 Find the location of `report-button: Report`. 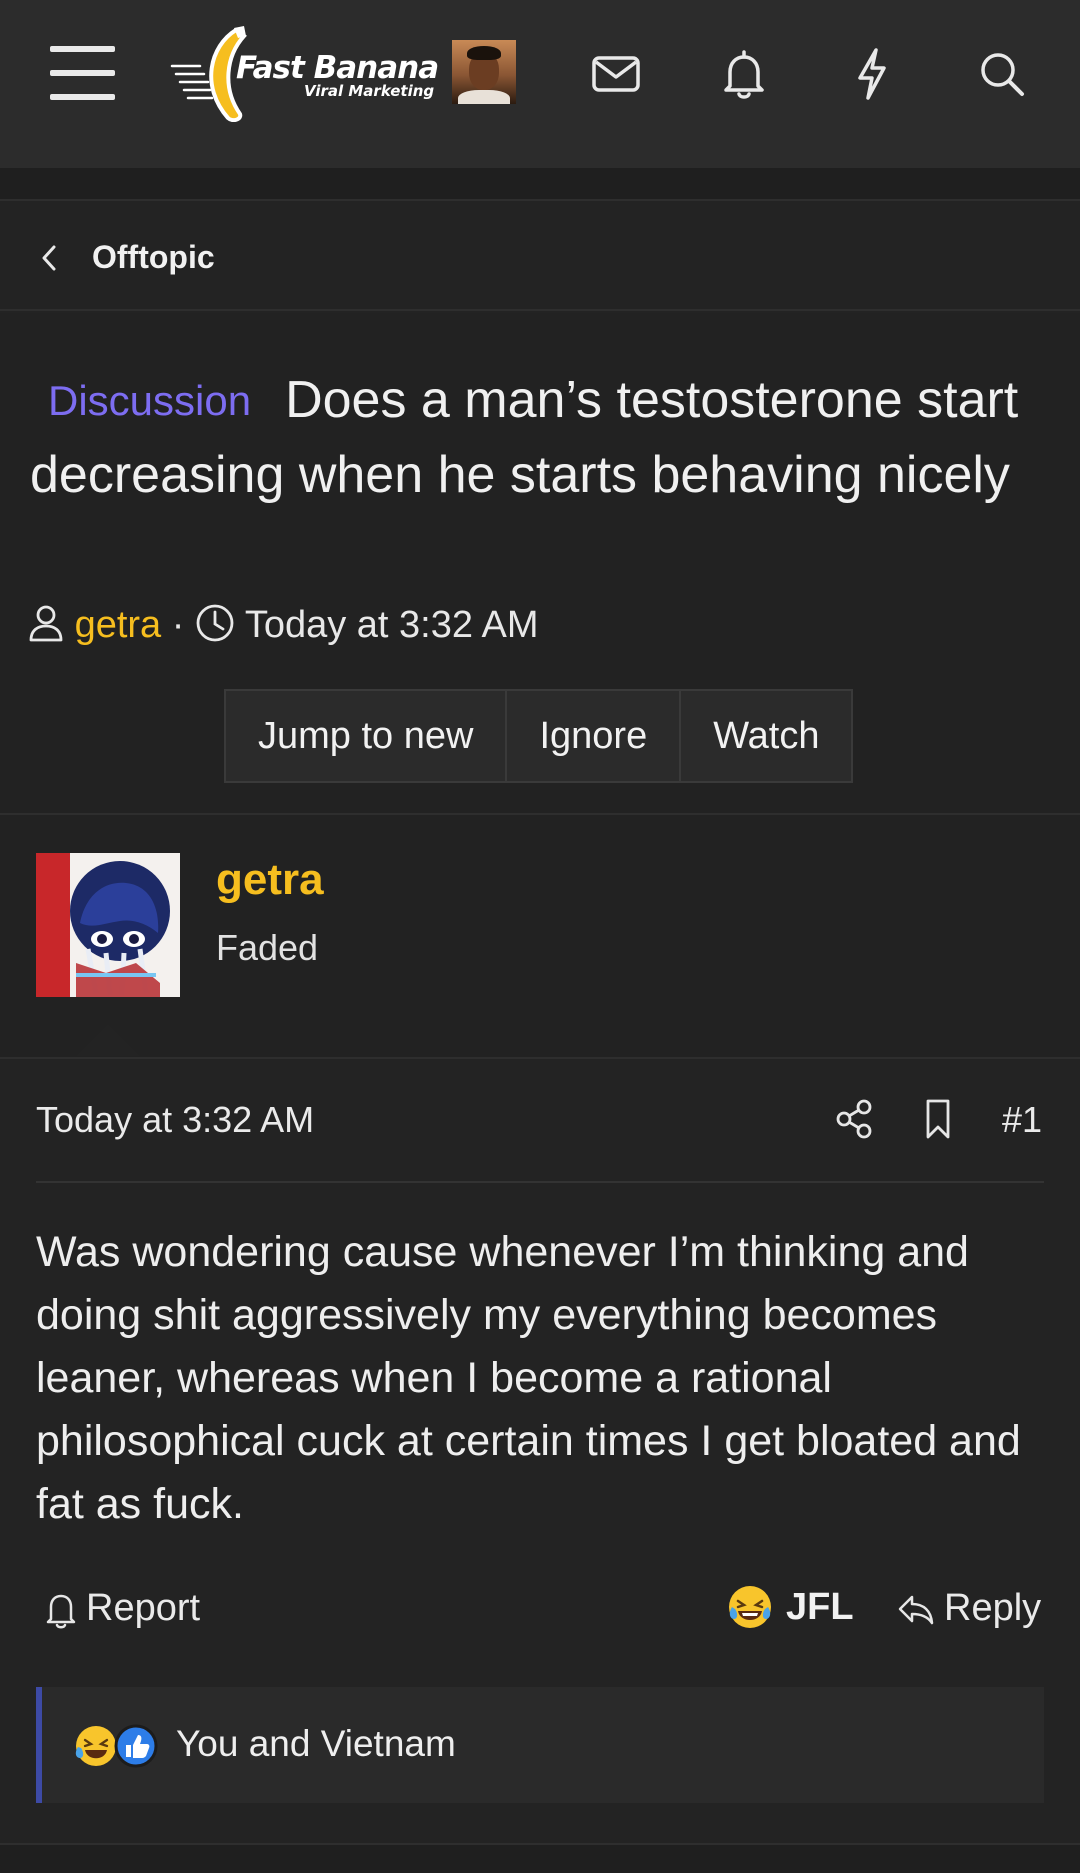

report-button: Report is located at coordinates (121, 1608).